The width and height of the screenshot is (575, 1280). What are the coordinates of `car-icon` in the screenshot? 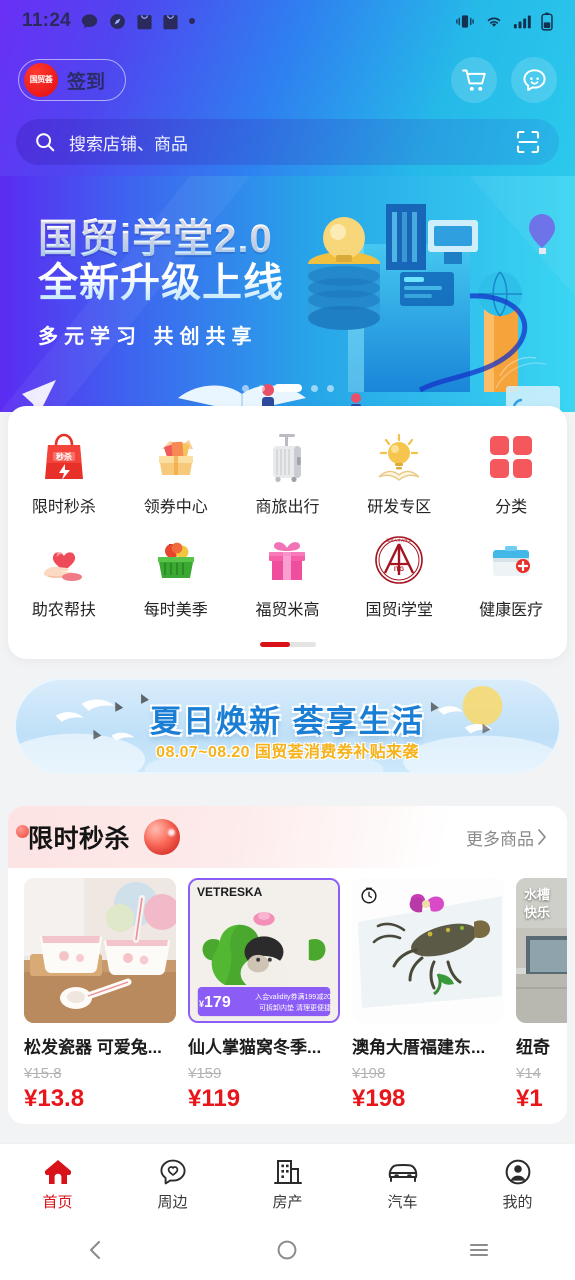 It's located at (402, 1172).